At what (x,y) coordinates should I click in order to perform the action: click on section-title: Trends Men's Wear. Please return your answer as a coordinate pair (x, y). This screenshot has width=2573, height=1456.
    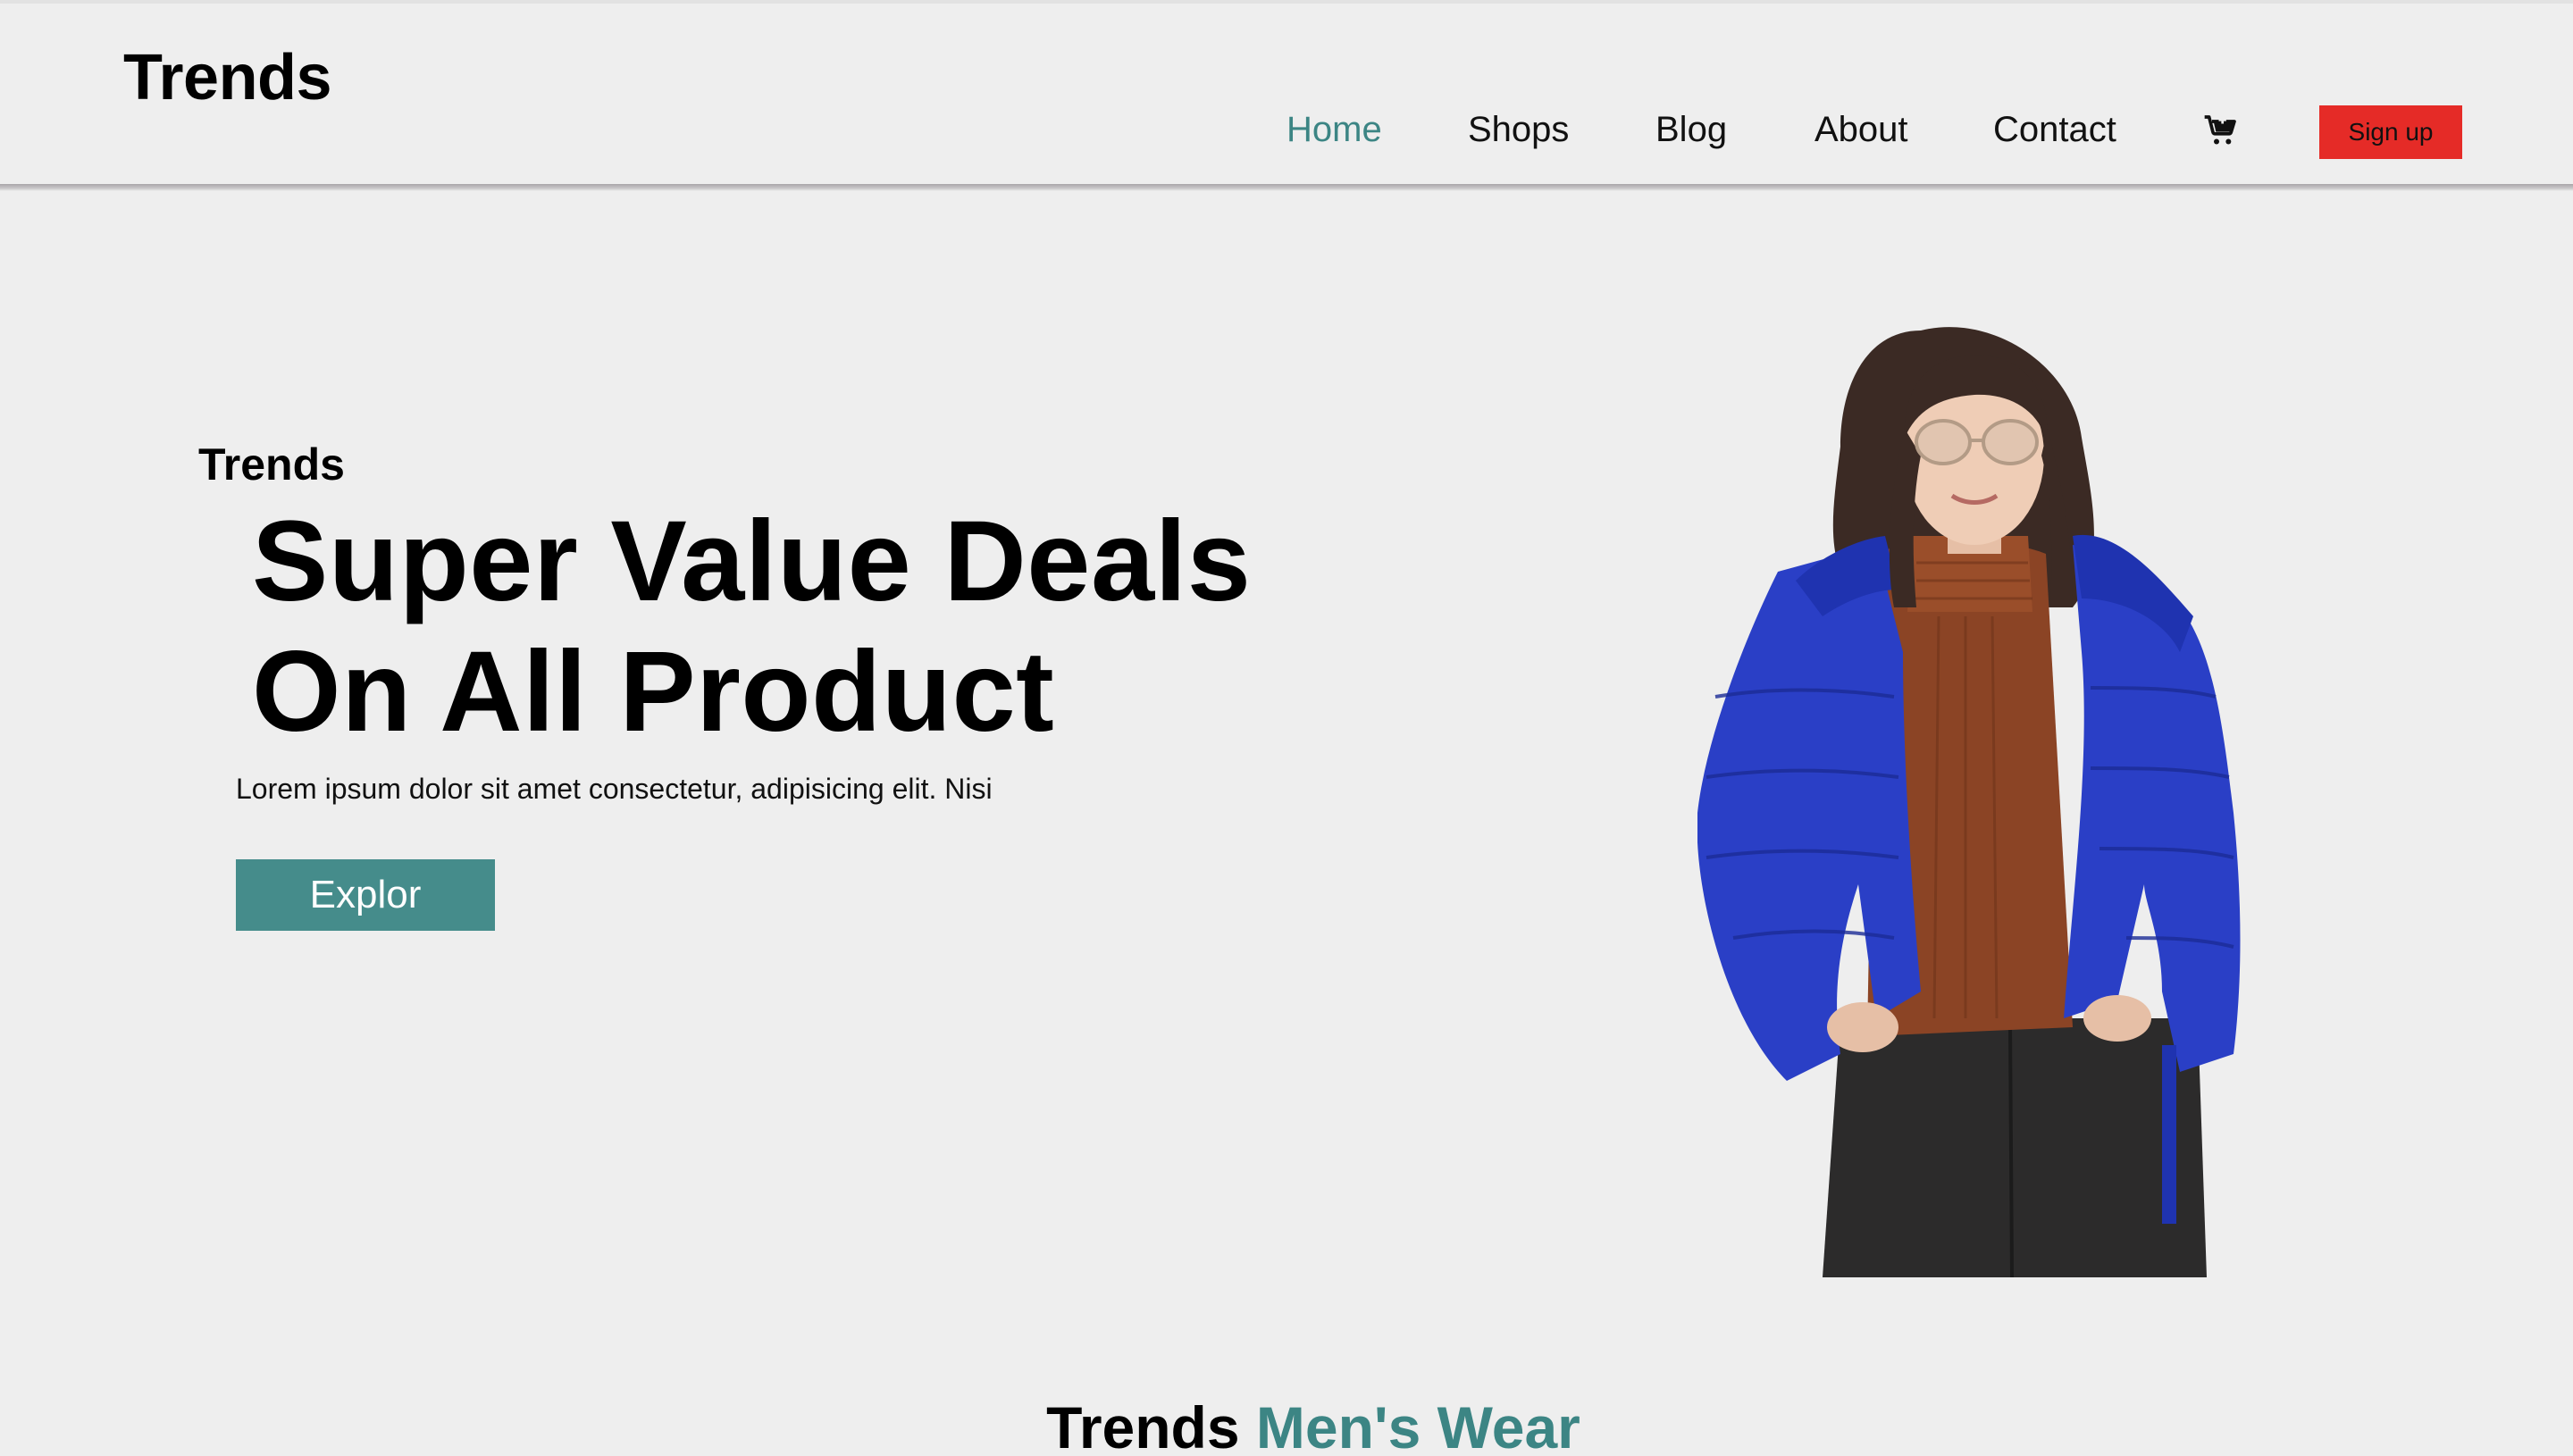
    Looking at the image, I should click on (1286, 1424).